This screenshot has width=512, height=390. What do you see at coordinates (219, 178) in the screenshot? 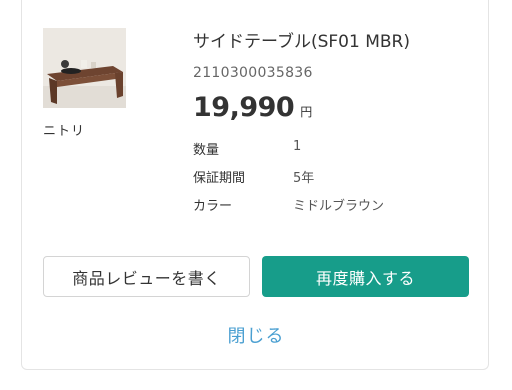
I see `spec-label-warranty: 保証期間` at bounding box center [219, 178].